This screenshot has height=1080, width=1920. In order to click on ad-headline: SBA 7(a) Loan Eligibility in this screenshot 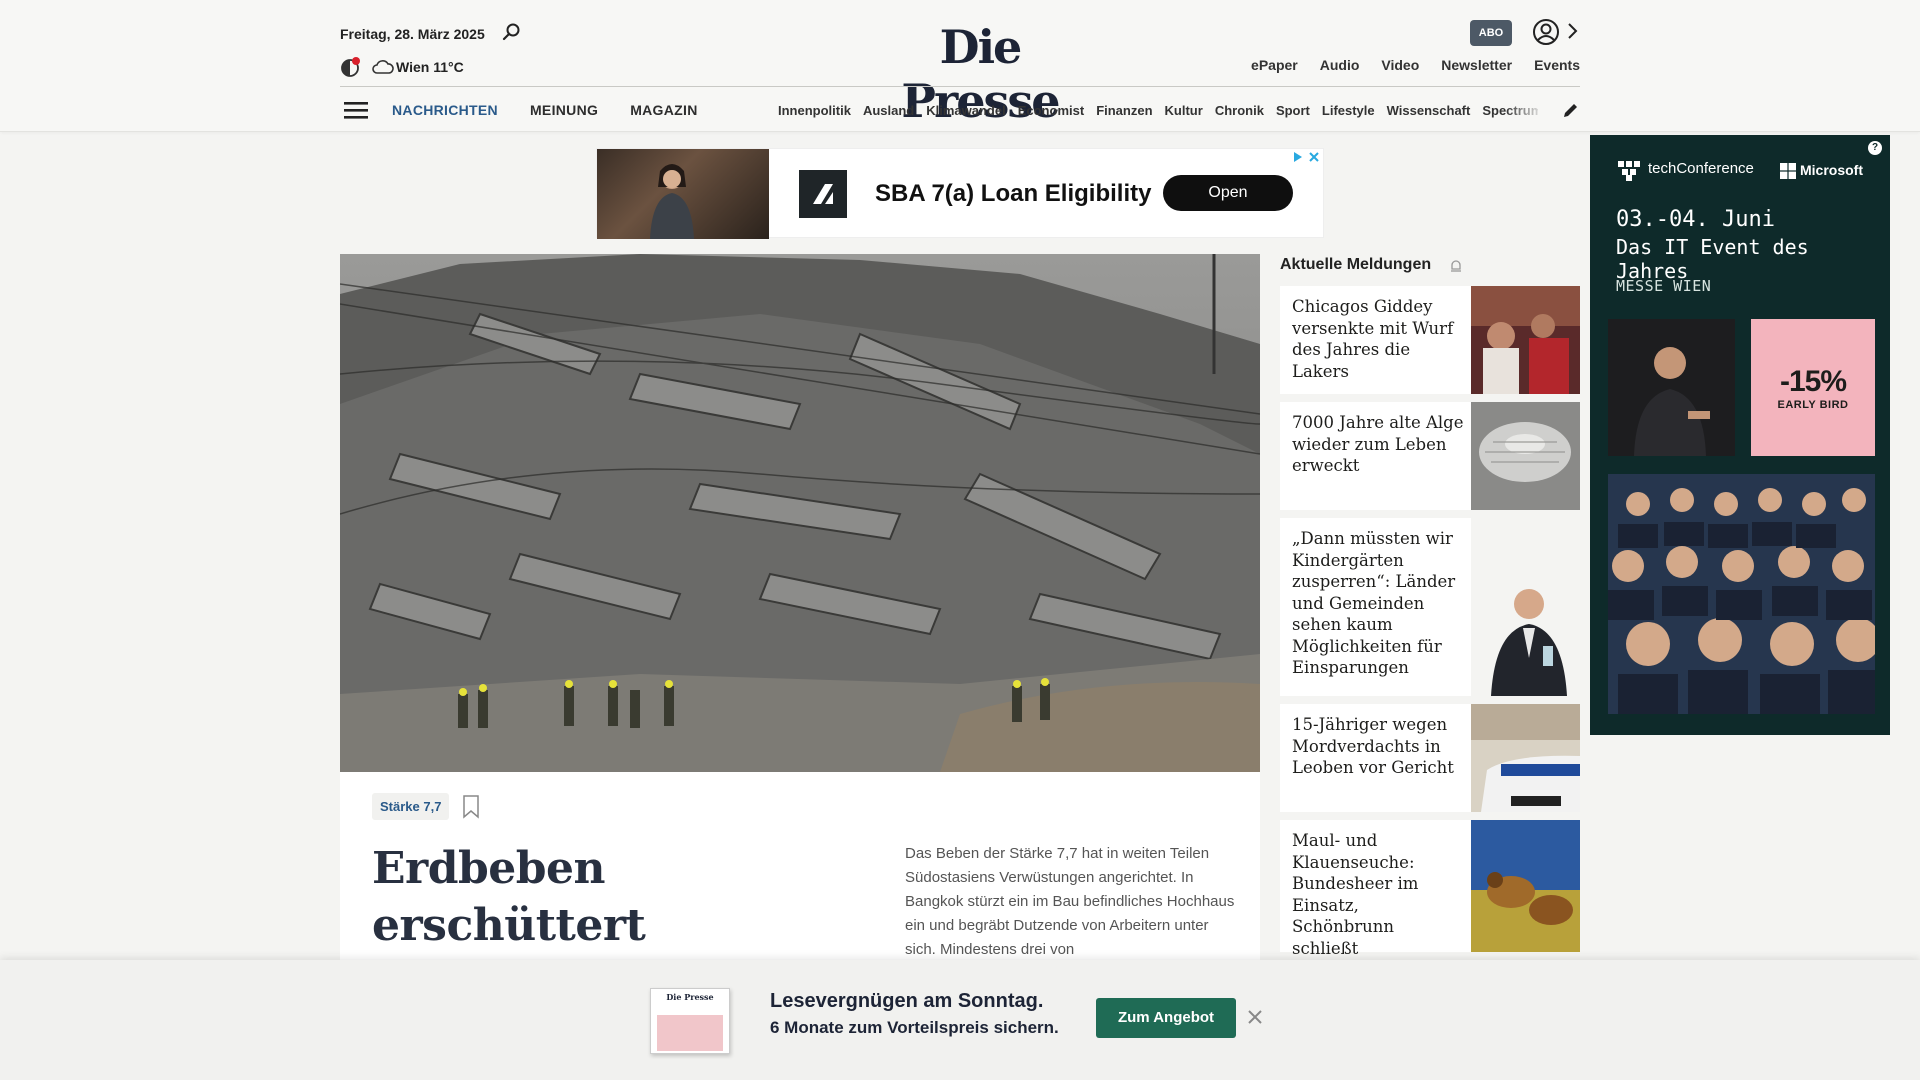, I will do `click(1013, 193)`.